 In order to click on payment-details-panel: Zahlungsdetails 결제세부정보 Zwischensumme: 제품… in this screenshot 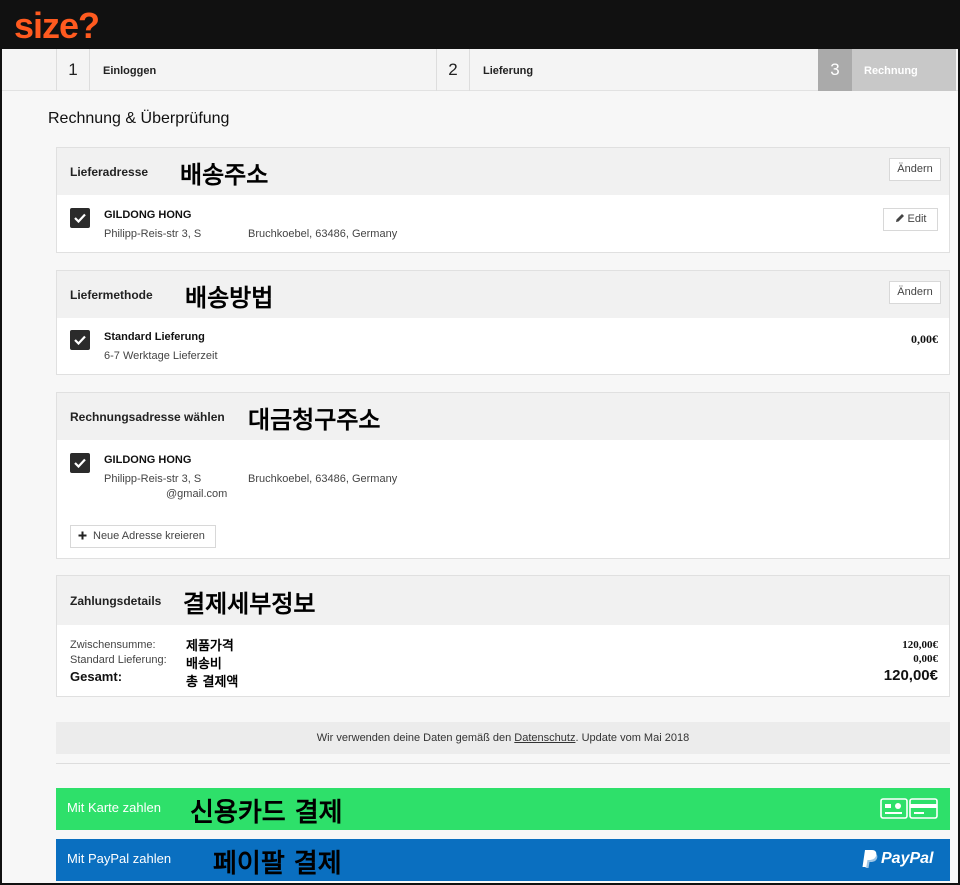, I will do `click(503, 636)`.